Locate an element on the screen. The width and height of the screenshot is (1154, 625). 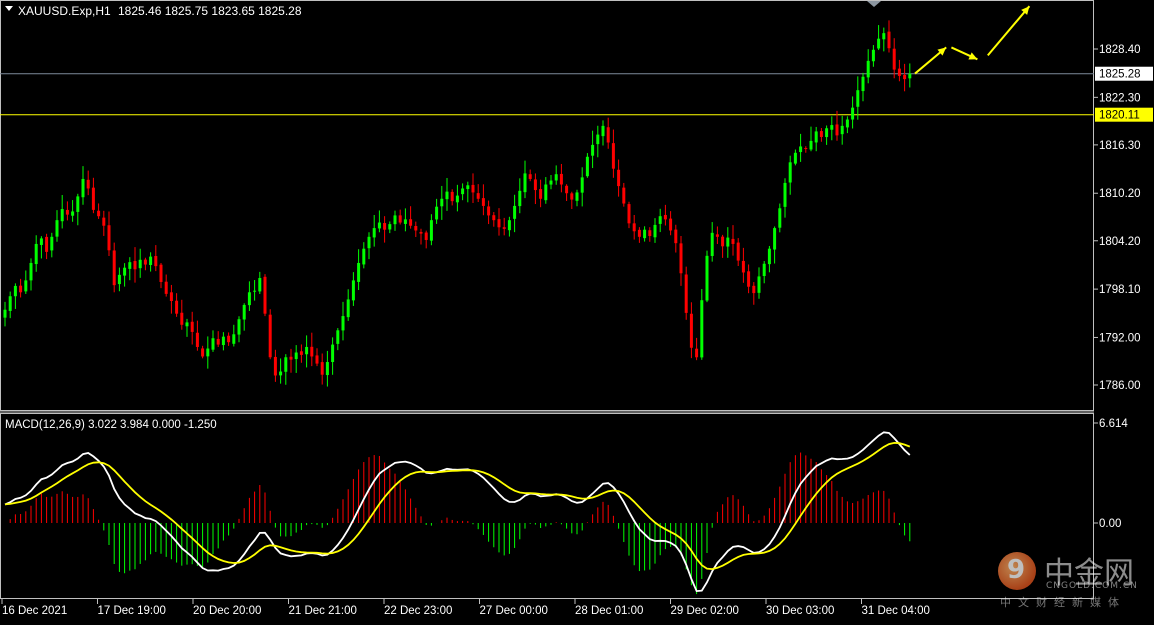
price-tick-label: 1816.30 is located at coordinates (1120, 146).